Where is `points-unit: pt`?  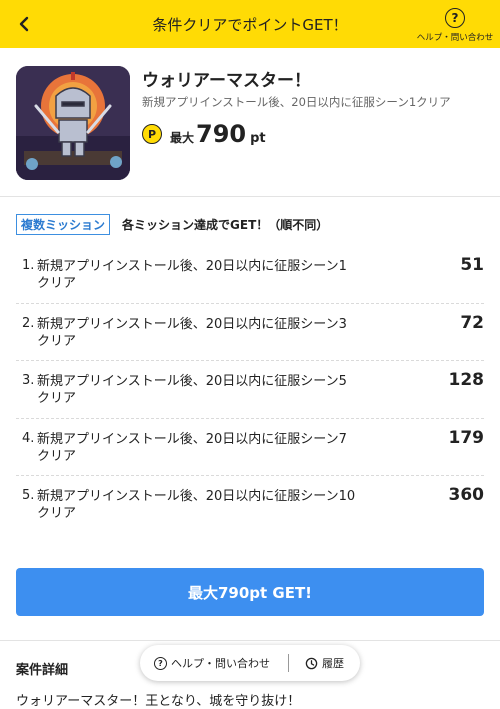
points-unit: pt is located at coordinates (258, 138).